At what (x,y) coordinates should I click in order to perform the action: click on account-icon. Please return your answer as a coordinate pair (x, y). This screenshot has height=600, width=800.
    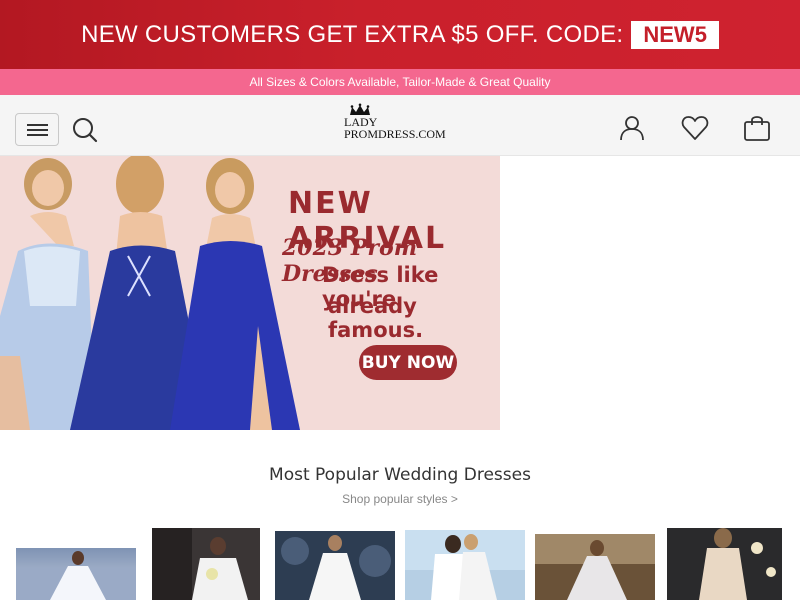
    Looking at the image, I should click on (632, 128).